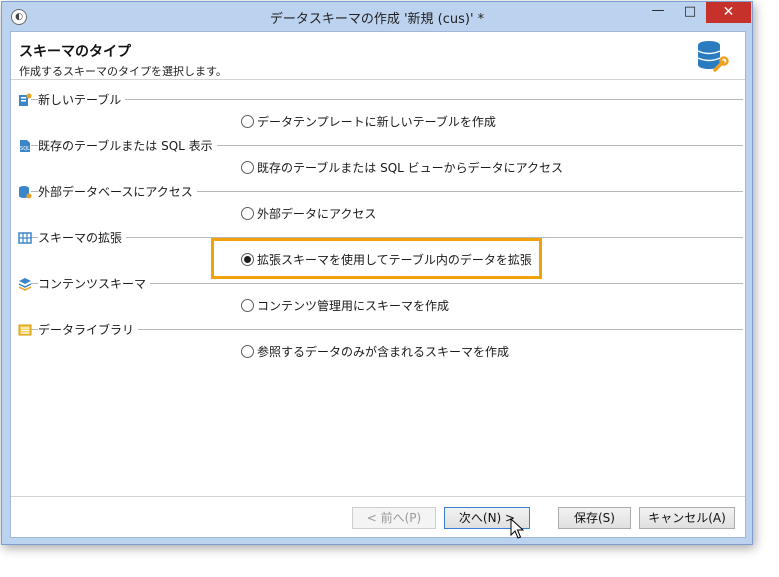 The image size is (779, 577). Describe the element at coordinates (378, 146) in the screenshot. I see `section-existing-table: SQL 既存のテーブルまたは SQL 表示` at that location.